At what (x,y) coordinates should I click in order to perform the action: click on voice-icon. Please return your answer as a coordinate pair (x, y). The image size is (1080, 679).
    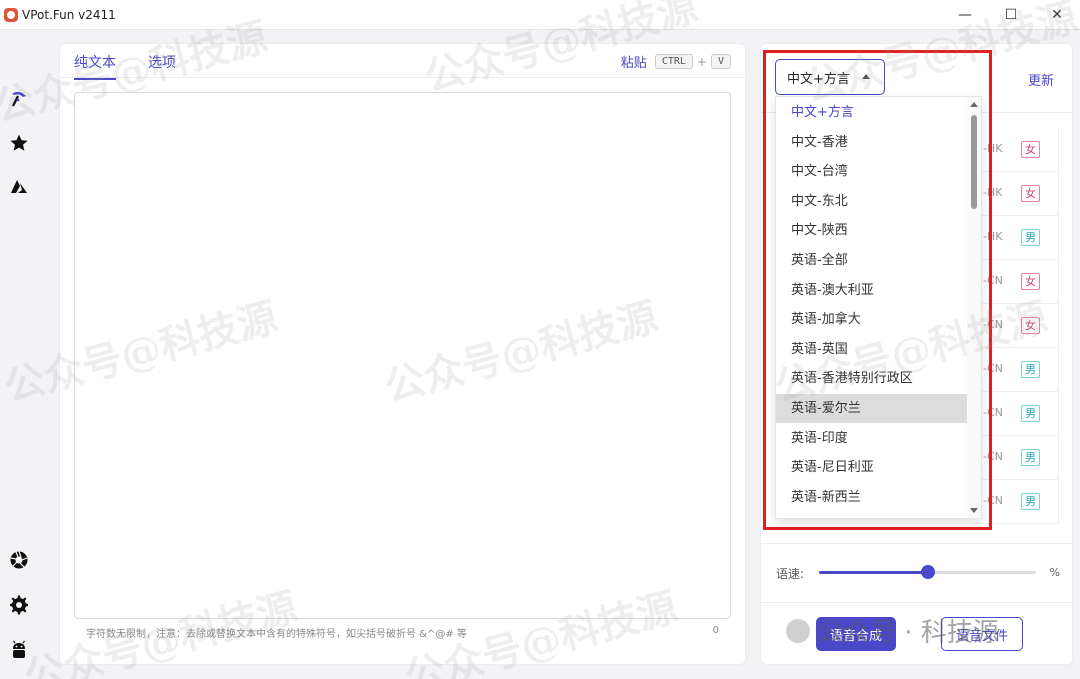
    Looking at the image, I should click on (19, 98).